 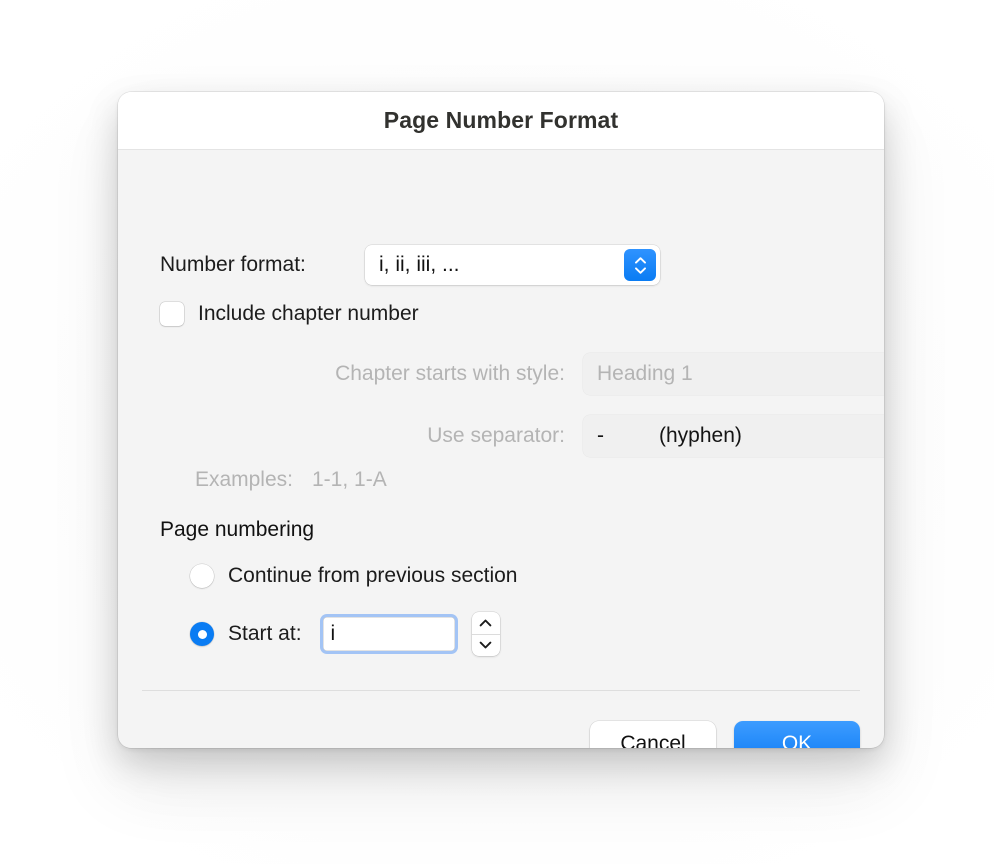 I want to click on examples-row: Examples: 1-1, 1-A, so click(x=273, y=480).